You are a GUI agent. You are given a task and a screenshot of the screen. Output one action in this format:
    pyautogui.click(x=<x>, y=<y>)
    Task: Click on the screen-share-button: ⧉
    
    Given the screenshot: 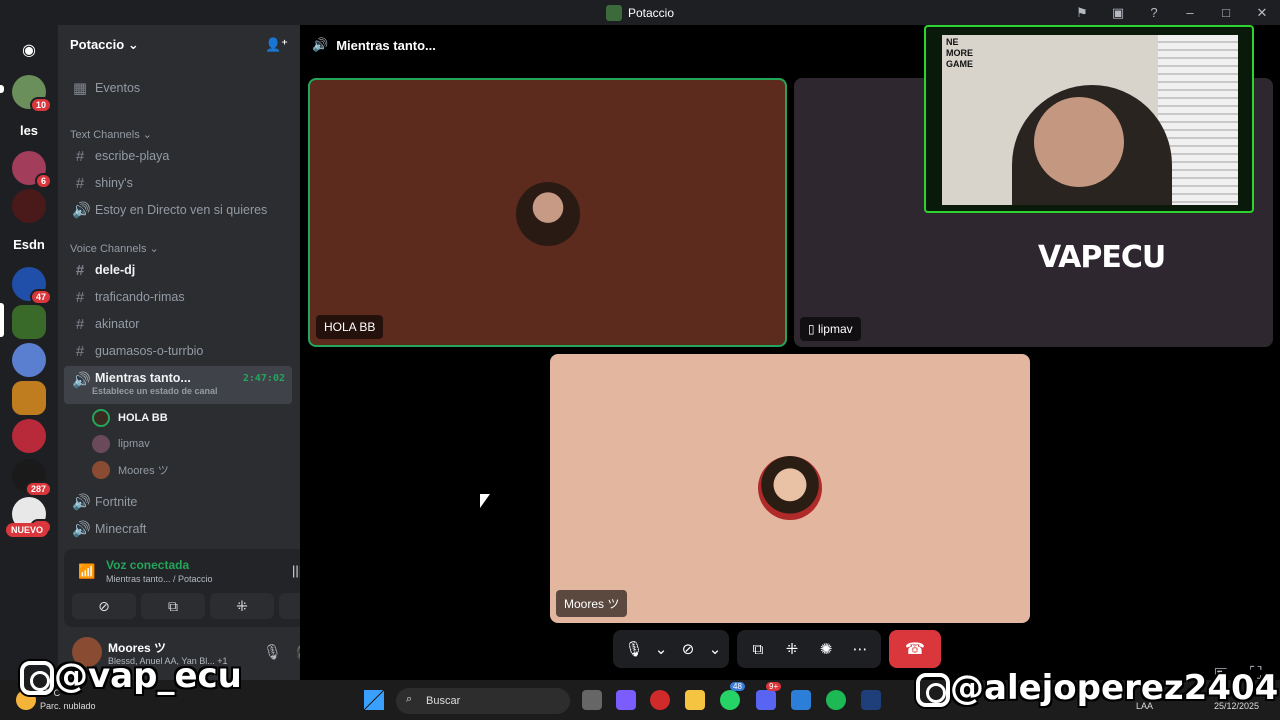 What is the action you would take?
    pyautogui.click(x=173, y=606)
    